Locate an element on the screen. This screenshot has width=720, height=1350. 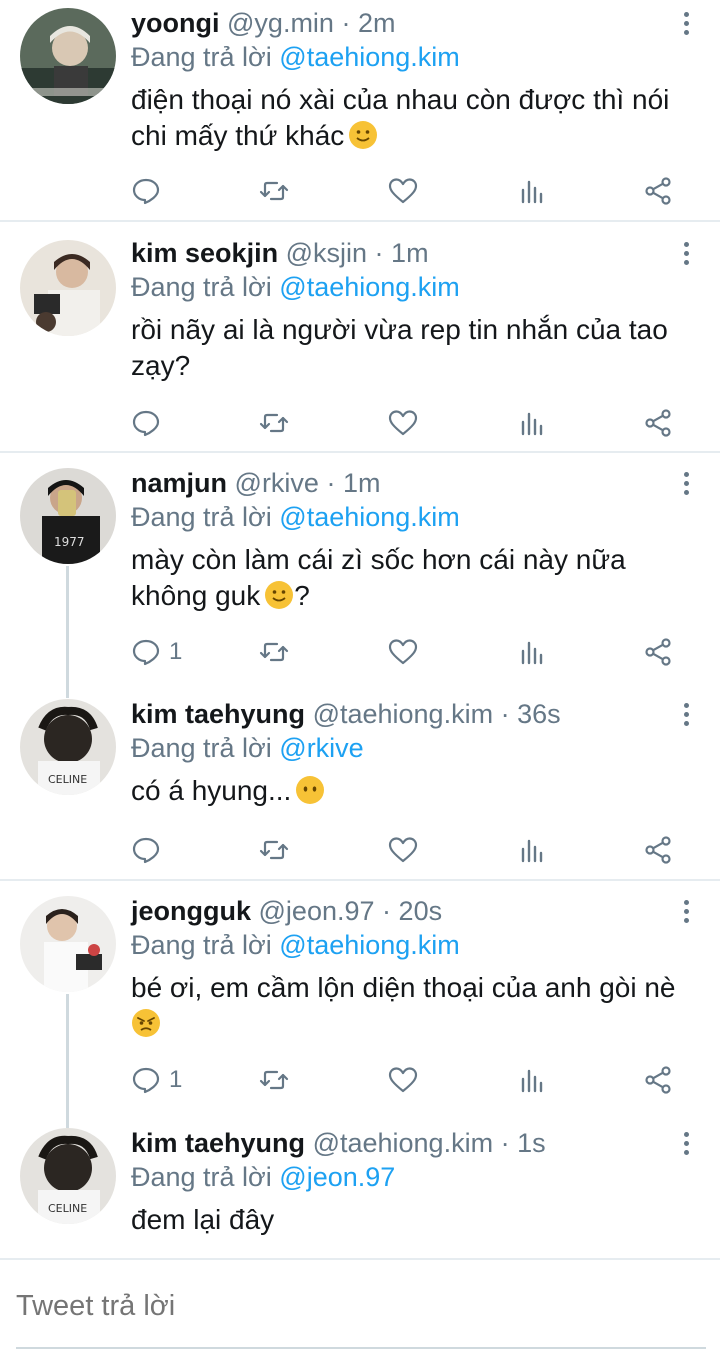
tweet-header: namjun @rkive · 1m is located at coordinates (256, 483).